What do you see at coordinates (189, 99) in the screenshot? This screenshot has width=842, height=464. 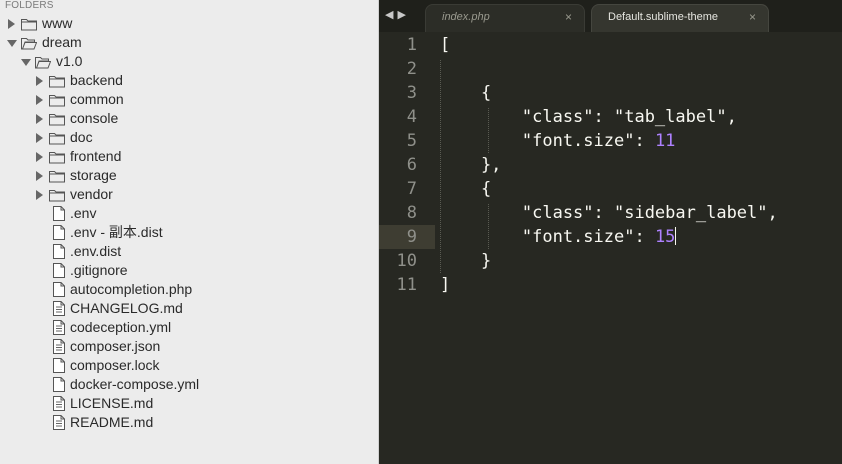 I see `tree-folder: common` at bounding box center [189, 99].